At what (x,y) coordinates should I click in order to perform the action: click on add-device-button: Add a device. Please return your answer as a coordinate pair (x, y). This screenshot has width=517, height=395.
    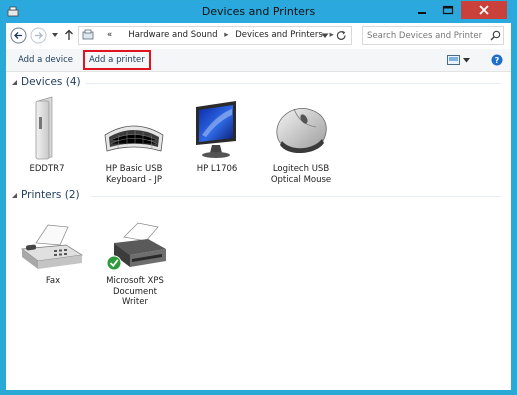
    Looking at the image, I should click on (45, 60).